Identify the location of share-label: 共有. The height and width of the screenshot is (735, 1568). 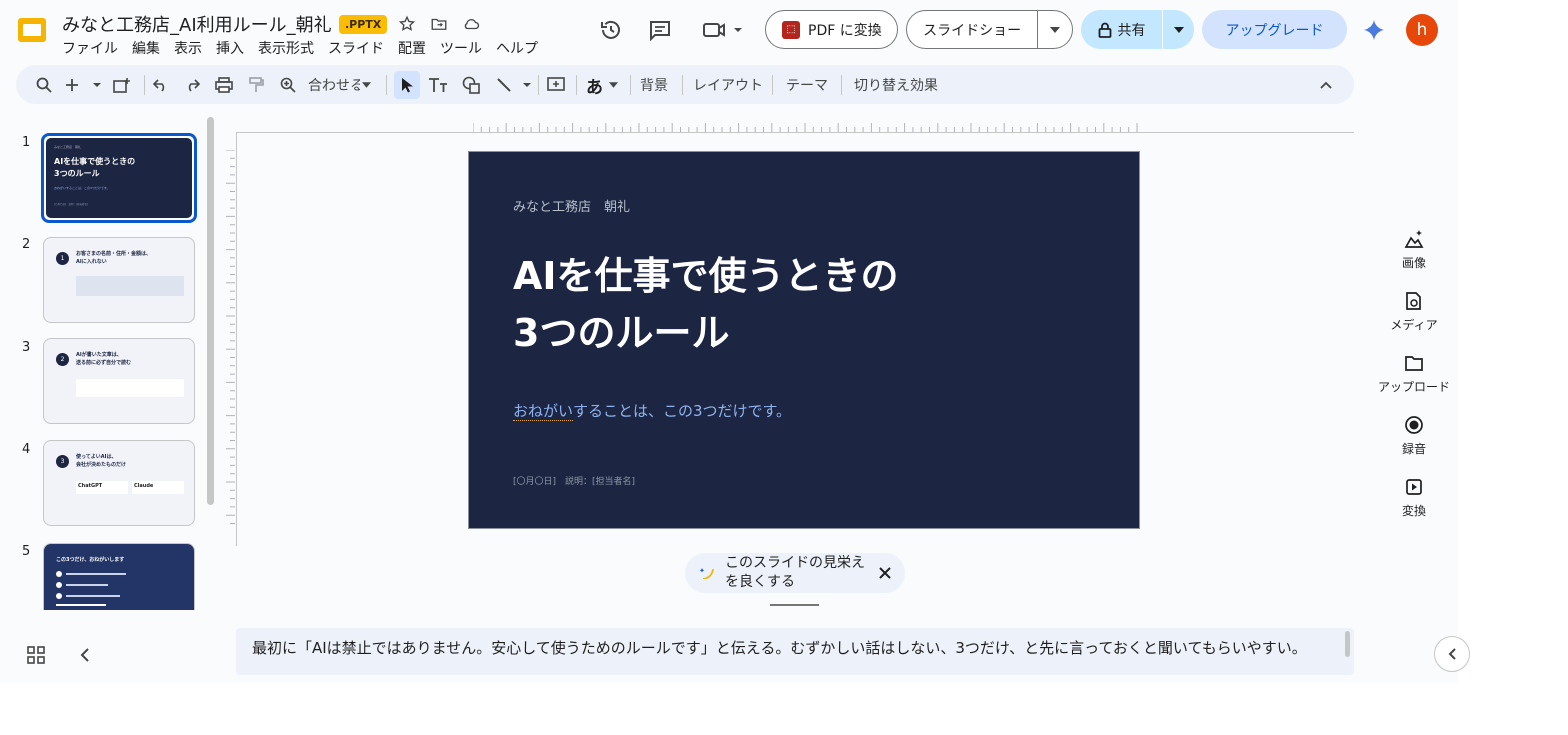
(1131, 30).